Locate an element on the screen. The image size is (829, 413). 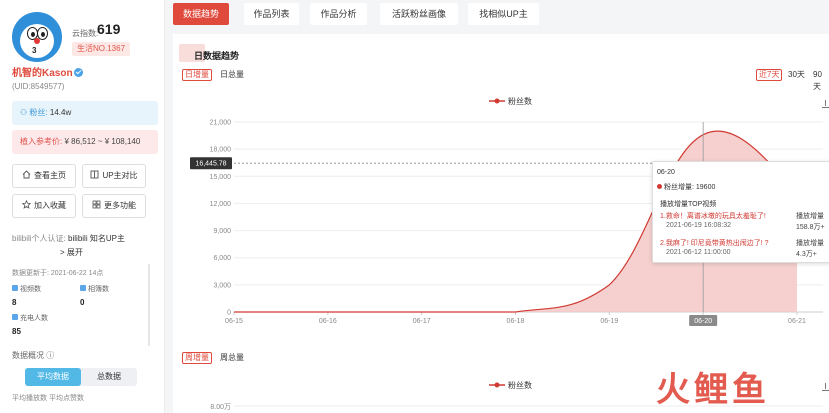
stat-charge: 充电人数 85 is located at coordinates (30, 325).